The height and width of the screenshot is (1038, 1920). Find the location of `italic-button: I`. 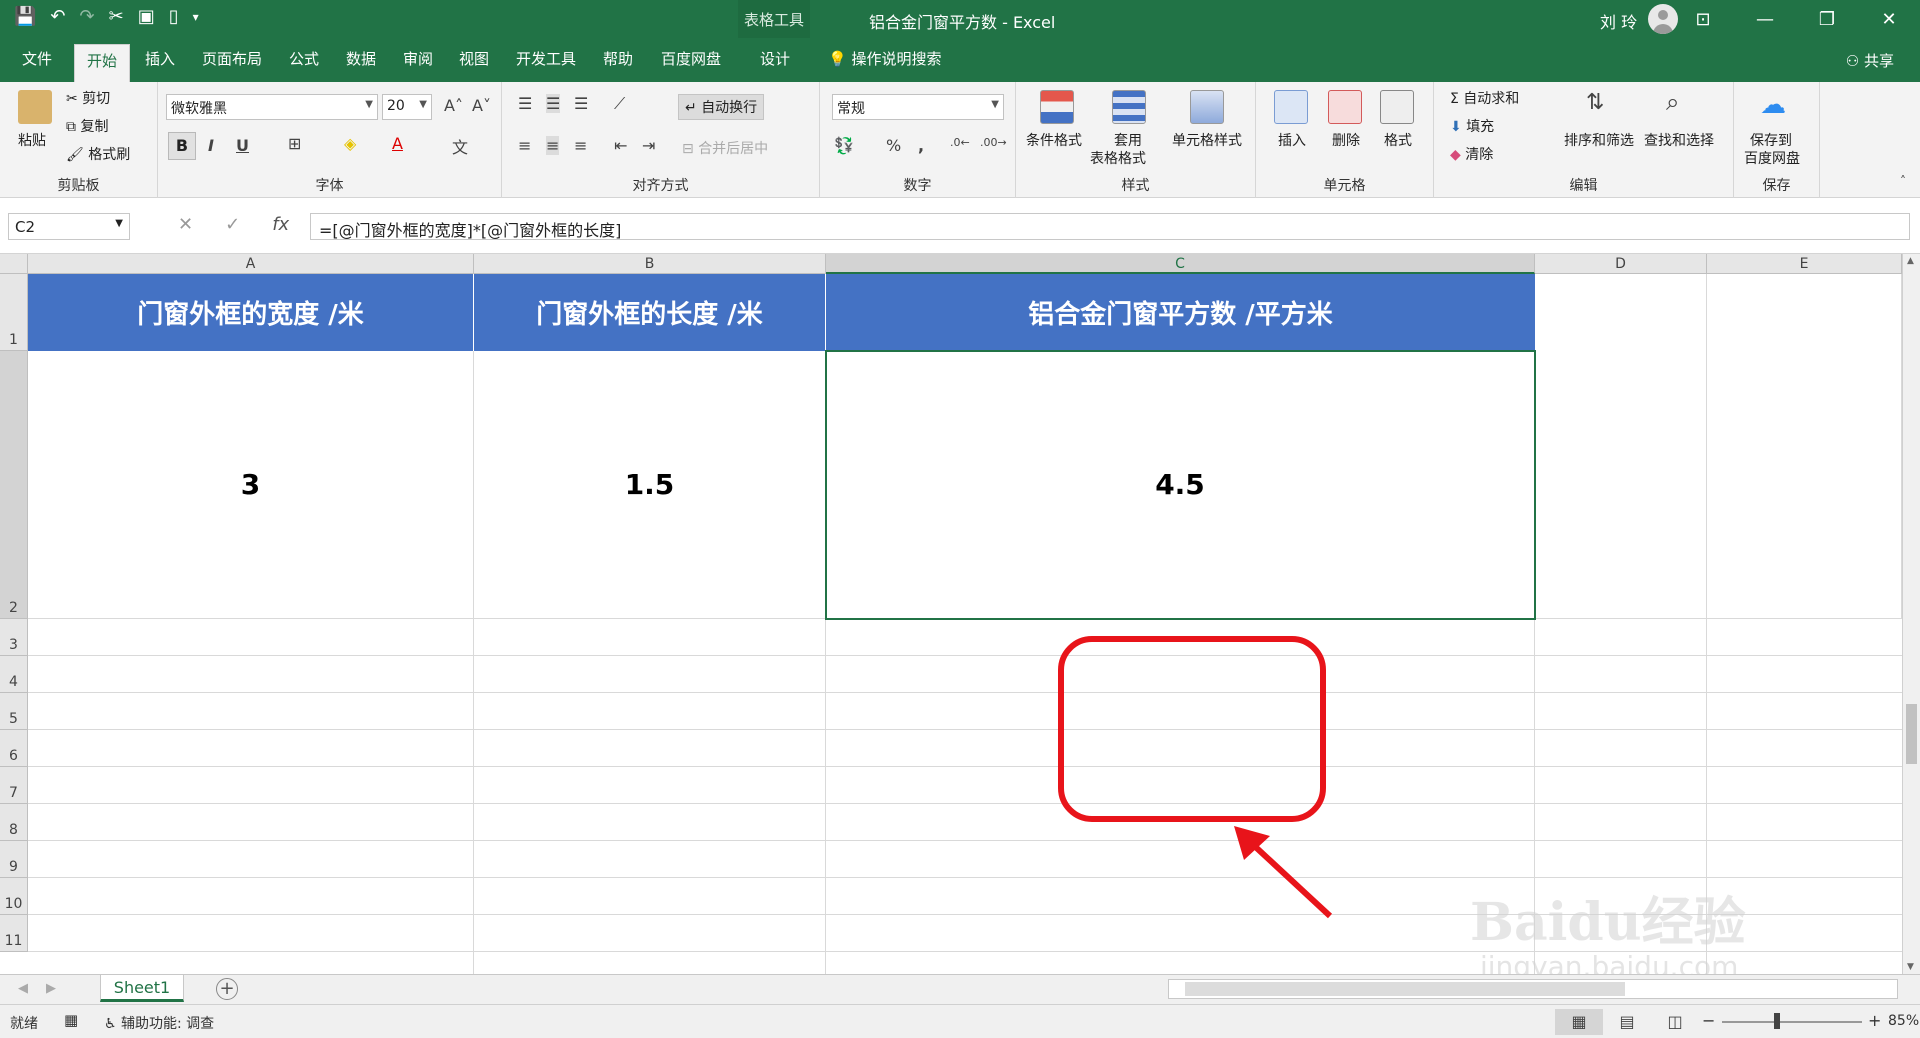

italic-button: I is located at coordinates (211, 145).